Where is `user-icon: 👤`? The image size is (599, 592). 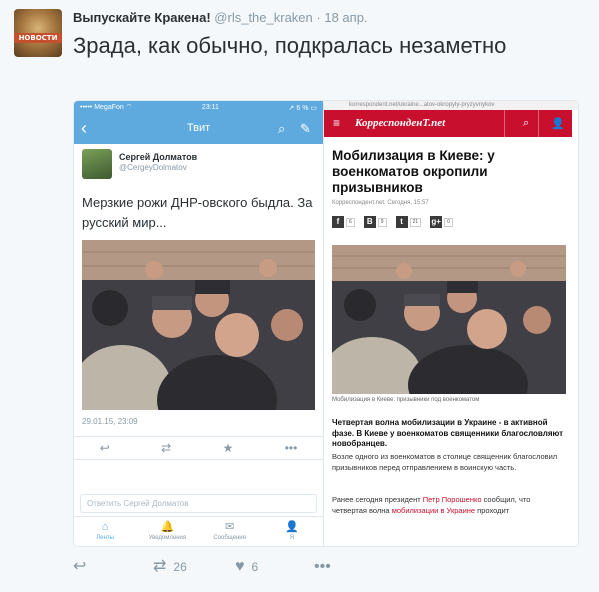 user-icon: 👤 is located at coordinates (558, 124).